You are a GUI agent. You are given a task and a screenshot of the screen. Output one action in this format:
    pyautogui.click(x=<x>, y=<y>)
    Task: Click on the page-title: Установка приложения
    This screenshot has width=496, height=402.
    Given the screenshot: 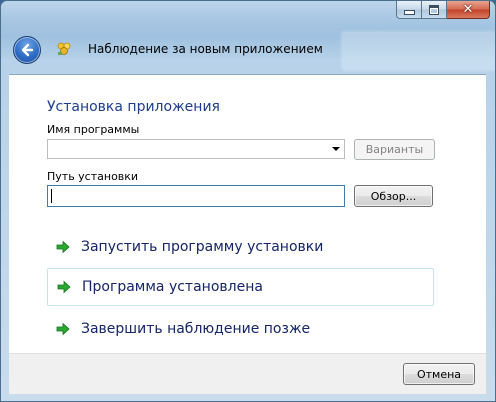 What is the action you would take?
    pyautogui.click(x=133, y=107)
    